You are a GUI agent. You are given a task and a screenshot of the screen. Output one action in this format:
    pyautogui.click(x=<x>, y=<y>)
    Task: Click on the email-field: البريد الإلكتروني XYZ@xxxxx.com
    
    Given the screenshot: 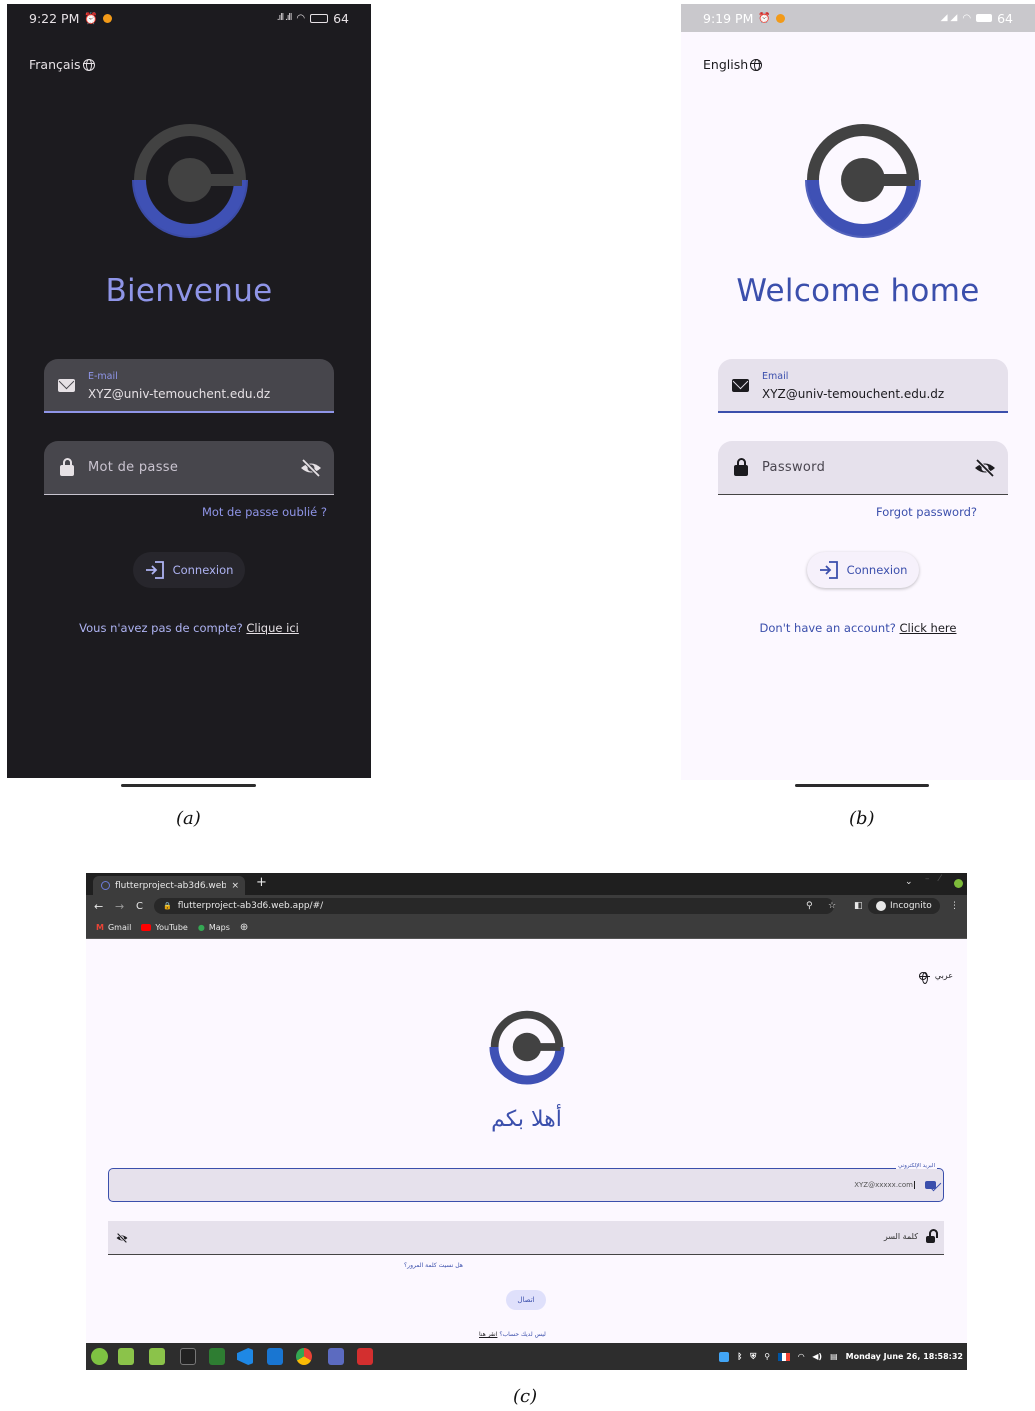 What is the action you would take?
    pyautogui.click(x=526, y=1182)
    